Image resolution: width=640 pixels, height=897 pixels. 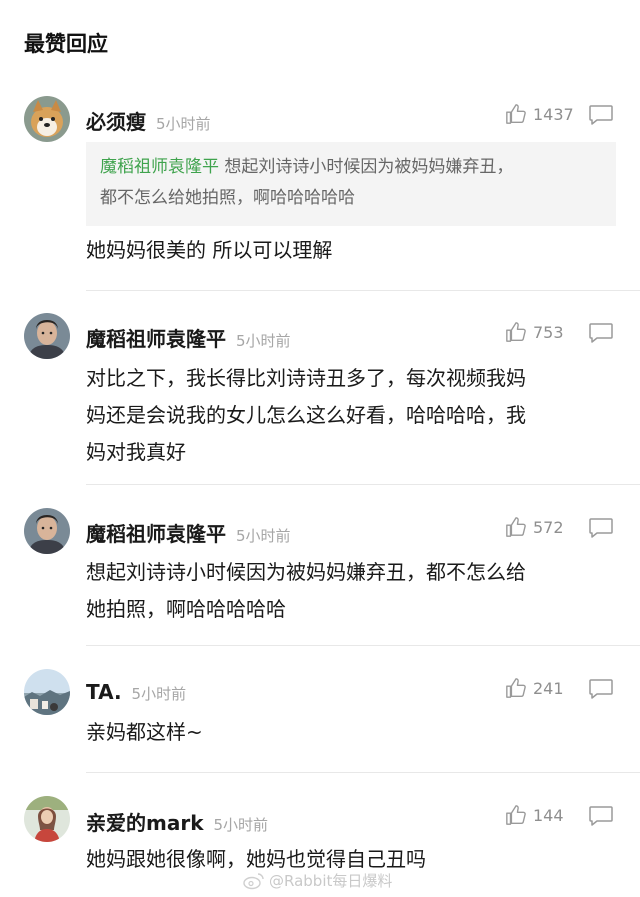 I want to click on quote-line: 魔稻祖师袁隆平 想起刘诗诗小时候因为被妈妈嫌弃丑，, so click(x=351, y=167).